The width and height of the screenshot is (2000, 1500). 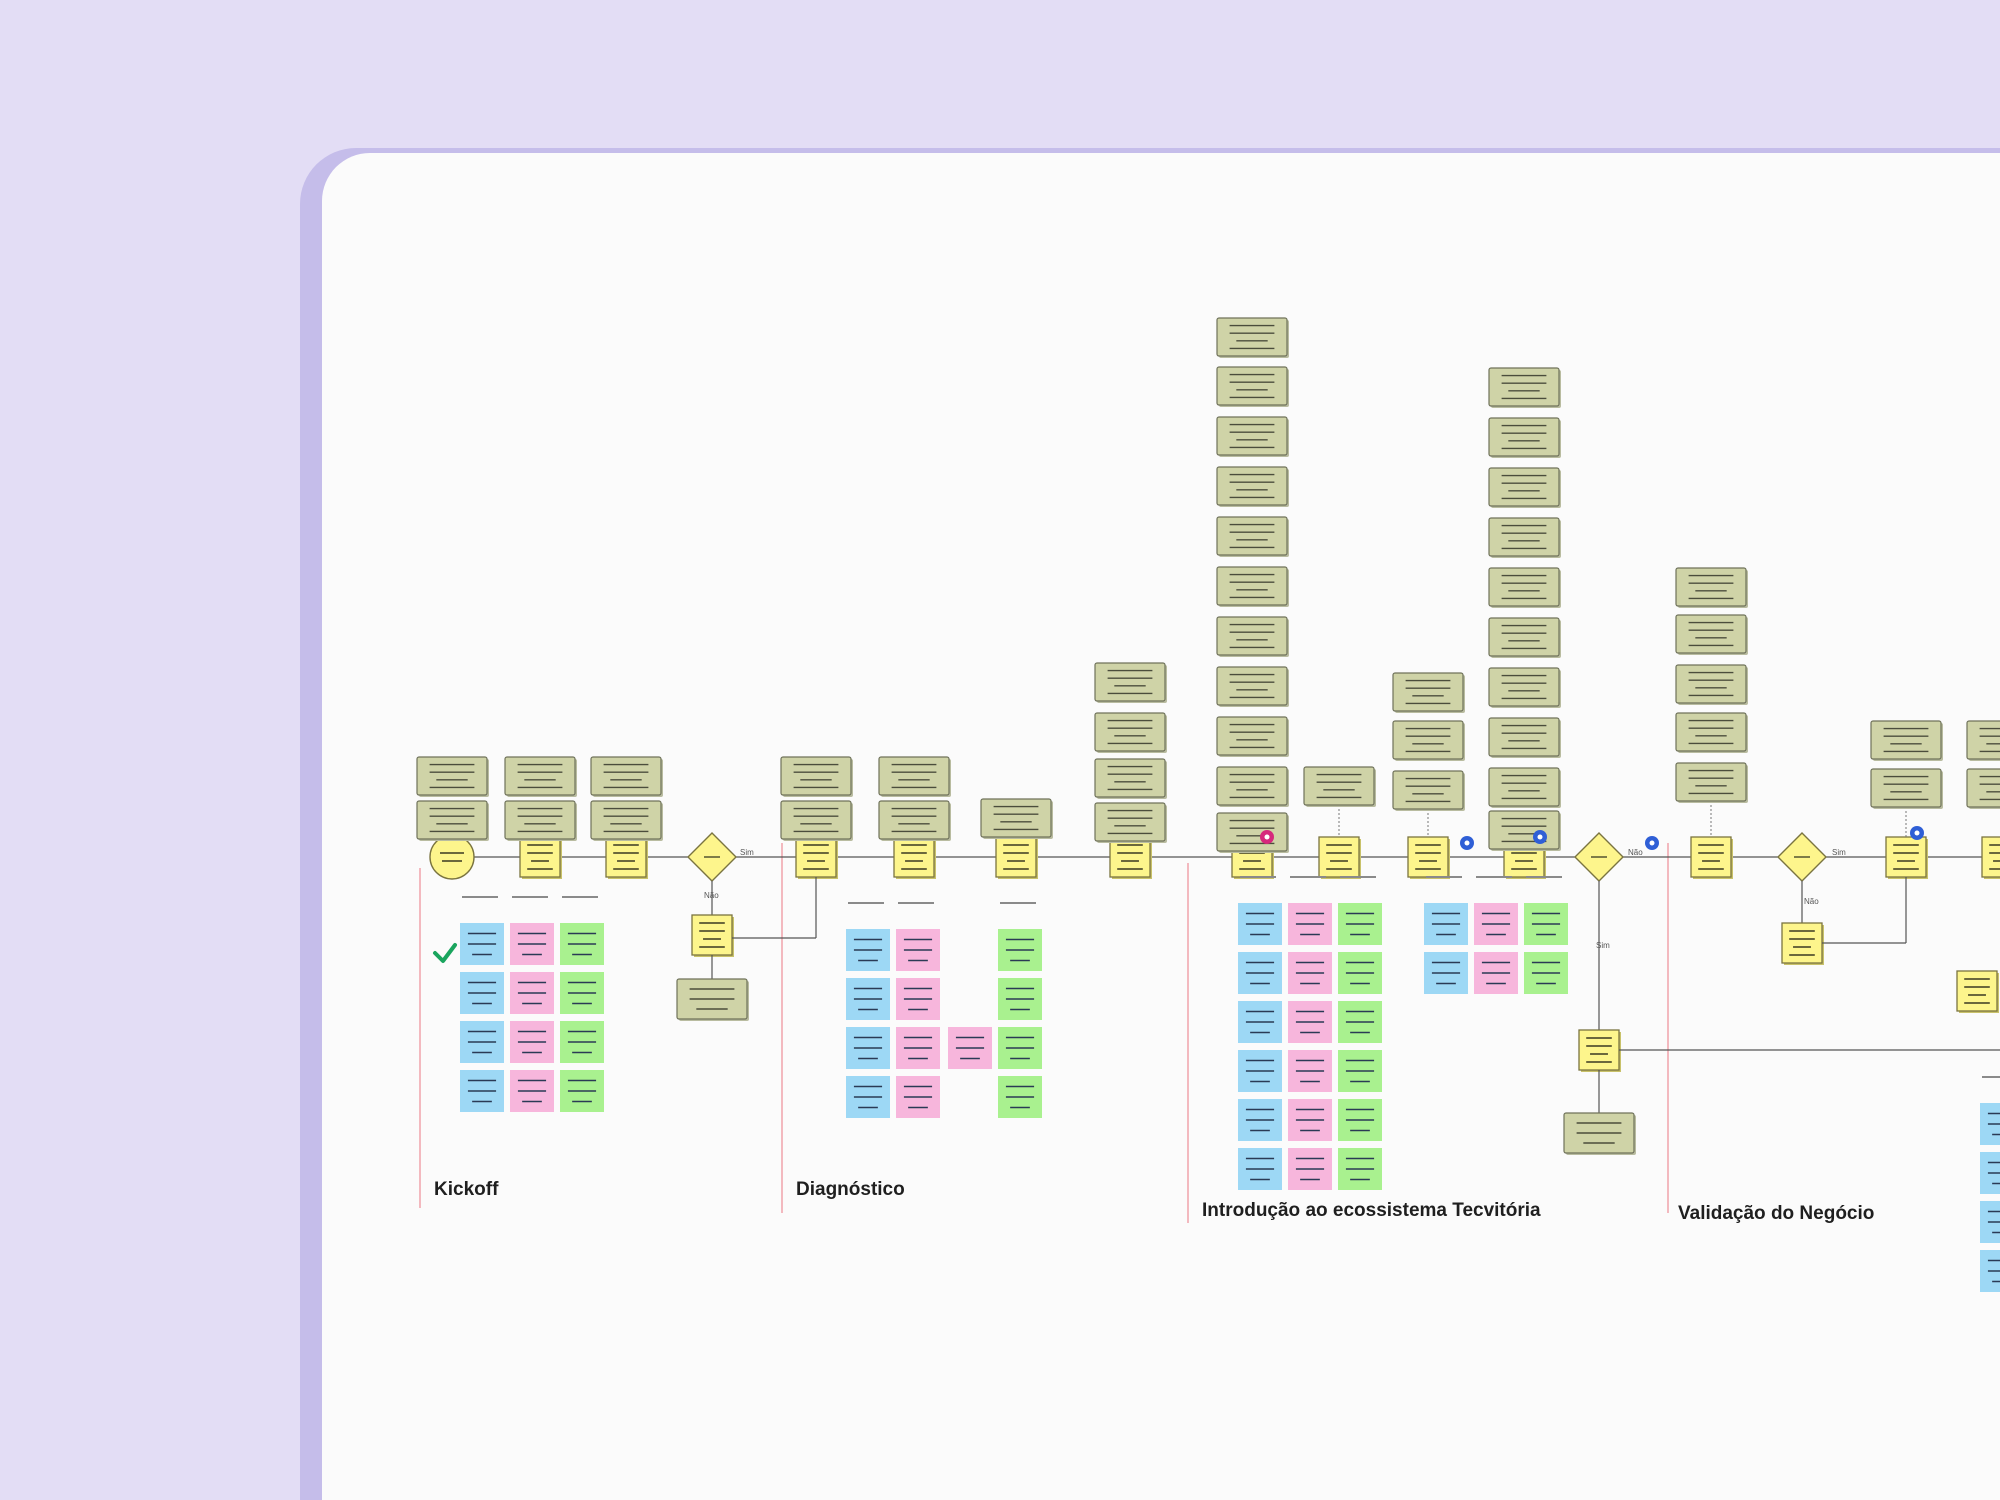 What do you see at coordinates (850, 1189) in the screenshot?
I see `phase-title-diagnostico: Diagnóstico` at bounding box center [850, 1189].